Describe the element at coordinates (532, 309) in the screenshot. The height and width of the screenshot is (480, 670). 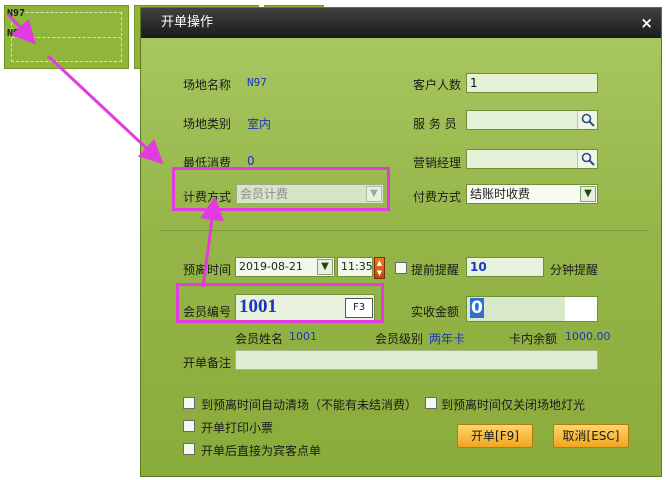
I see `received-amount-input: 0` at that location.